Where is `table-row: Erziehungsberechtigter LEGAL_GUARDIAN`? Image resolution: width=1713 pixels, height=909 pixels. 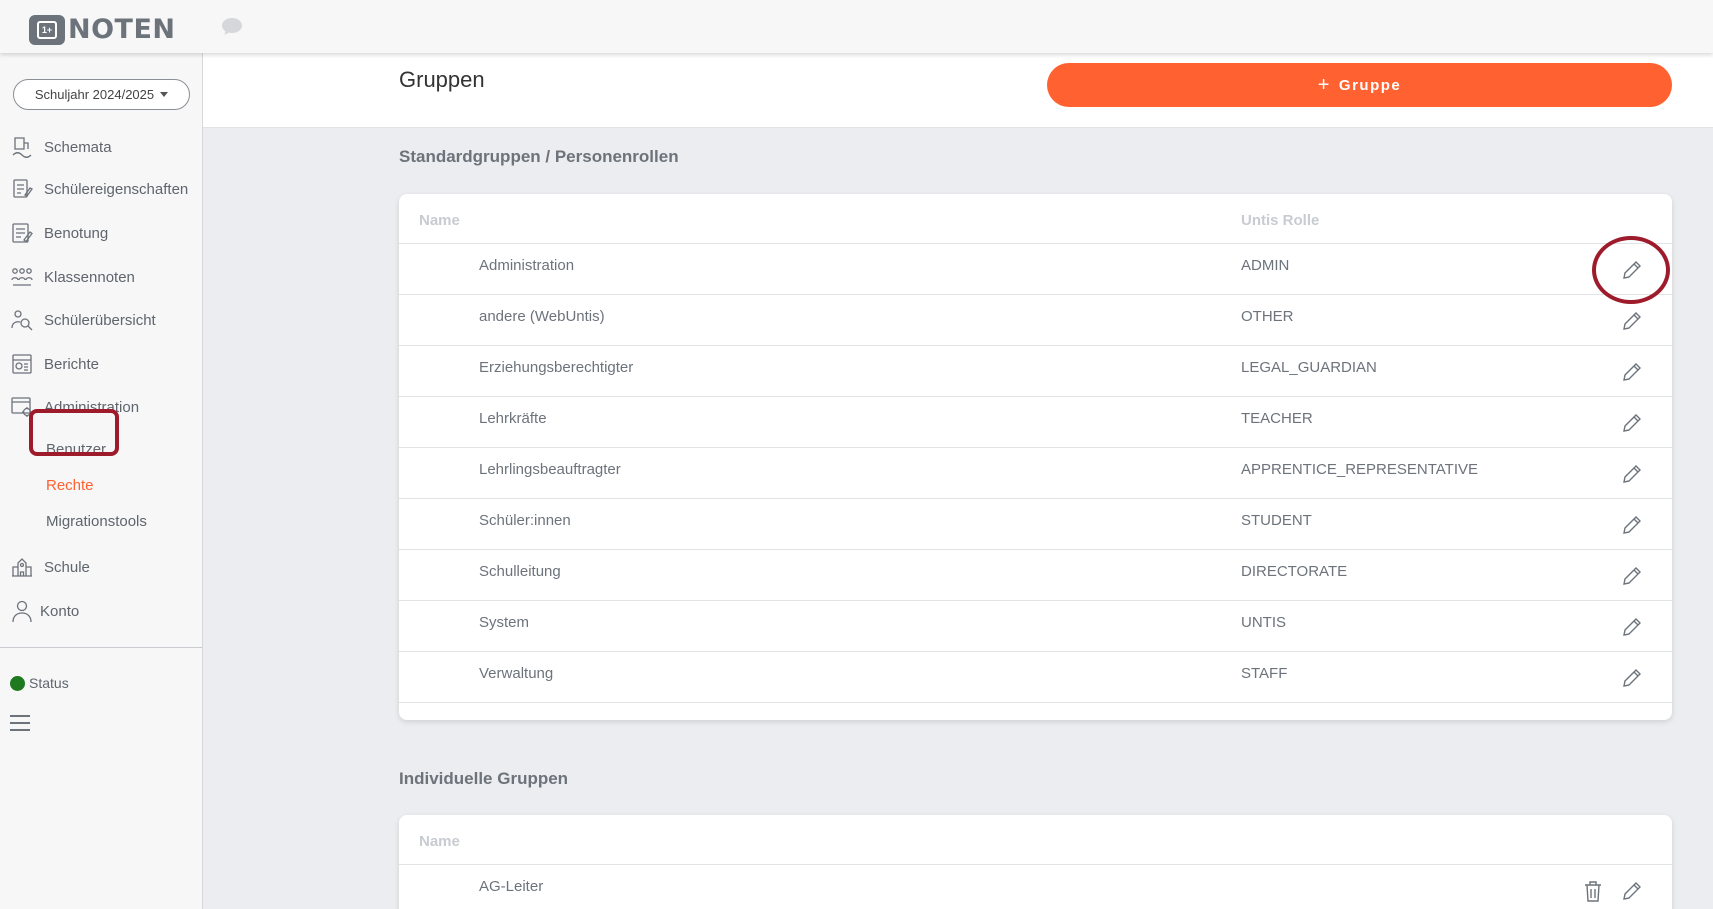
table-row: Erziehungsberechtigter LEGAL_GUARDIAN is located at coordinates (1035, 371).